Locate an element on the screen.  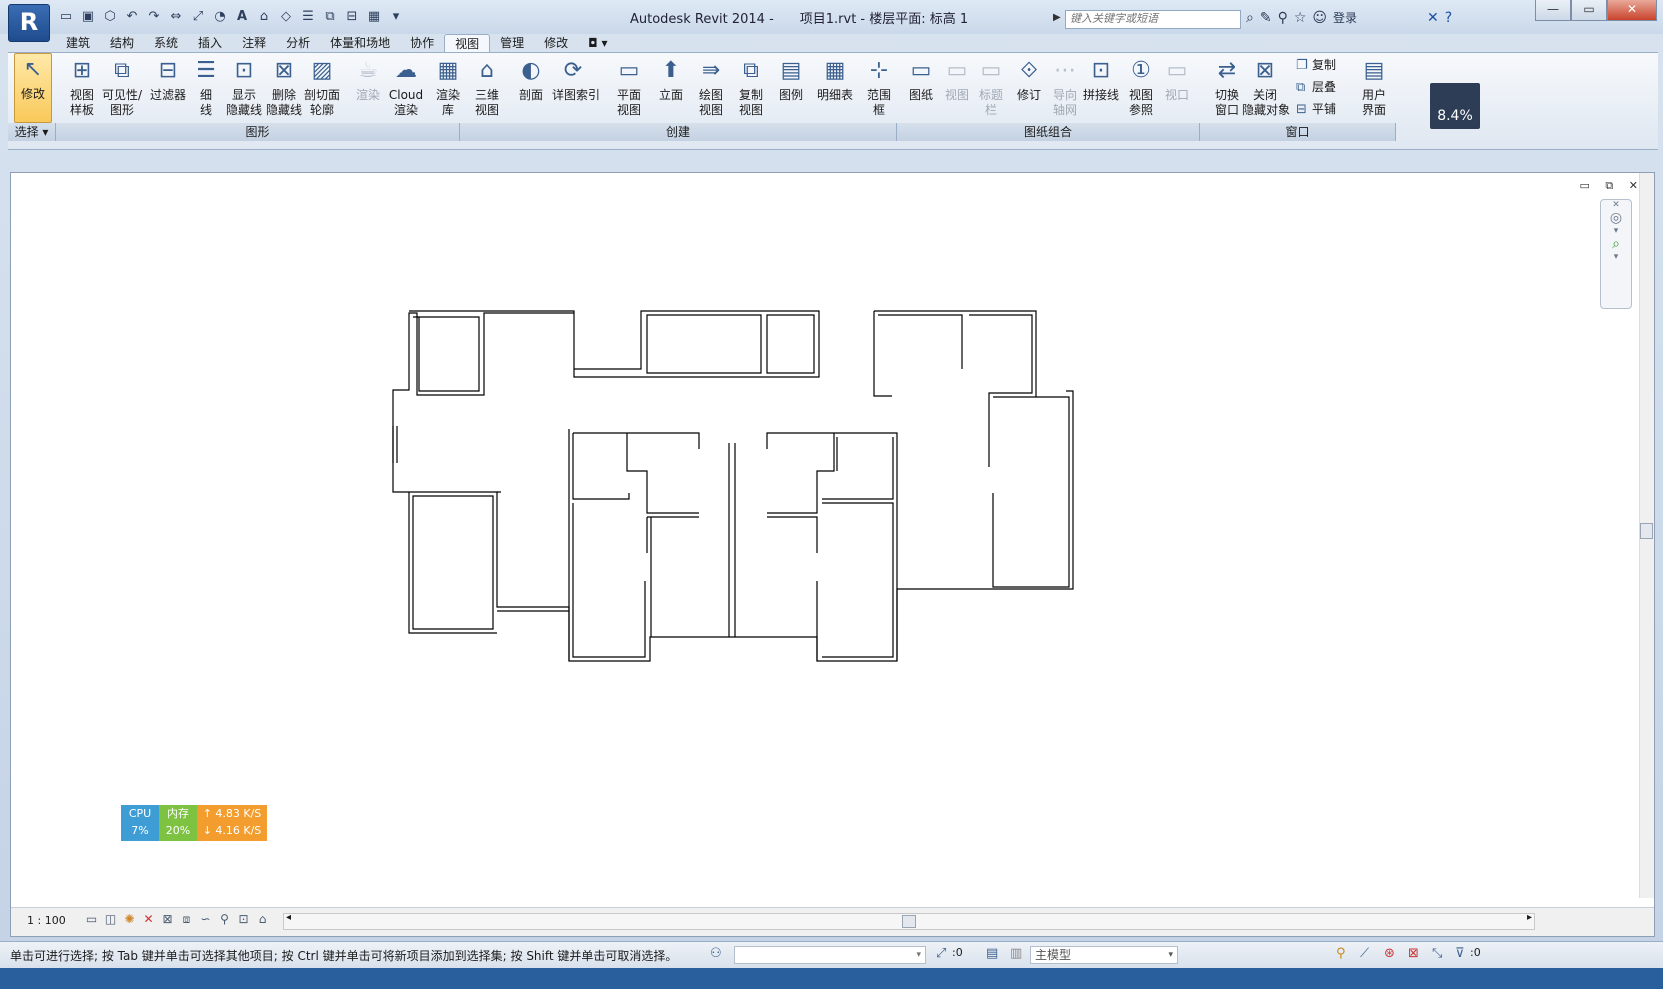
user-interface-button: ▤ 用户 界面 is located at coordinates (1374, 86).